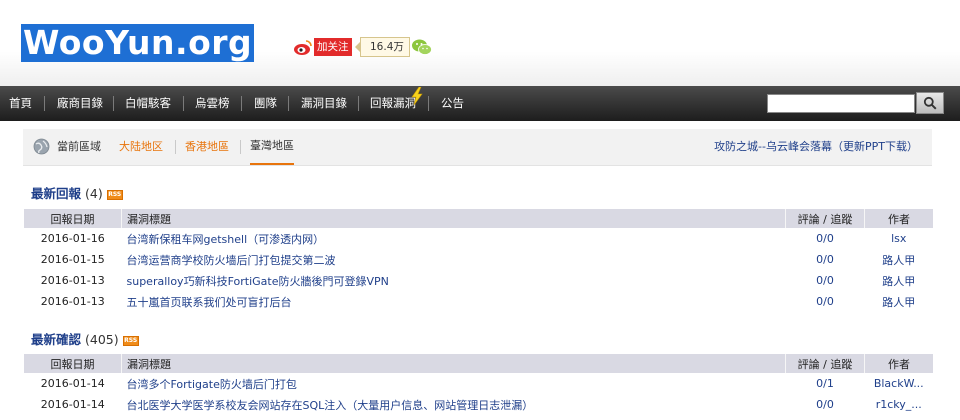  What do you see at coordinates (324, 103) in the screenshot?
I see `nav-item-vuln-dir: 漏洞目錄` at bounding box center [324, 103].